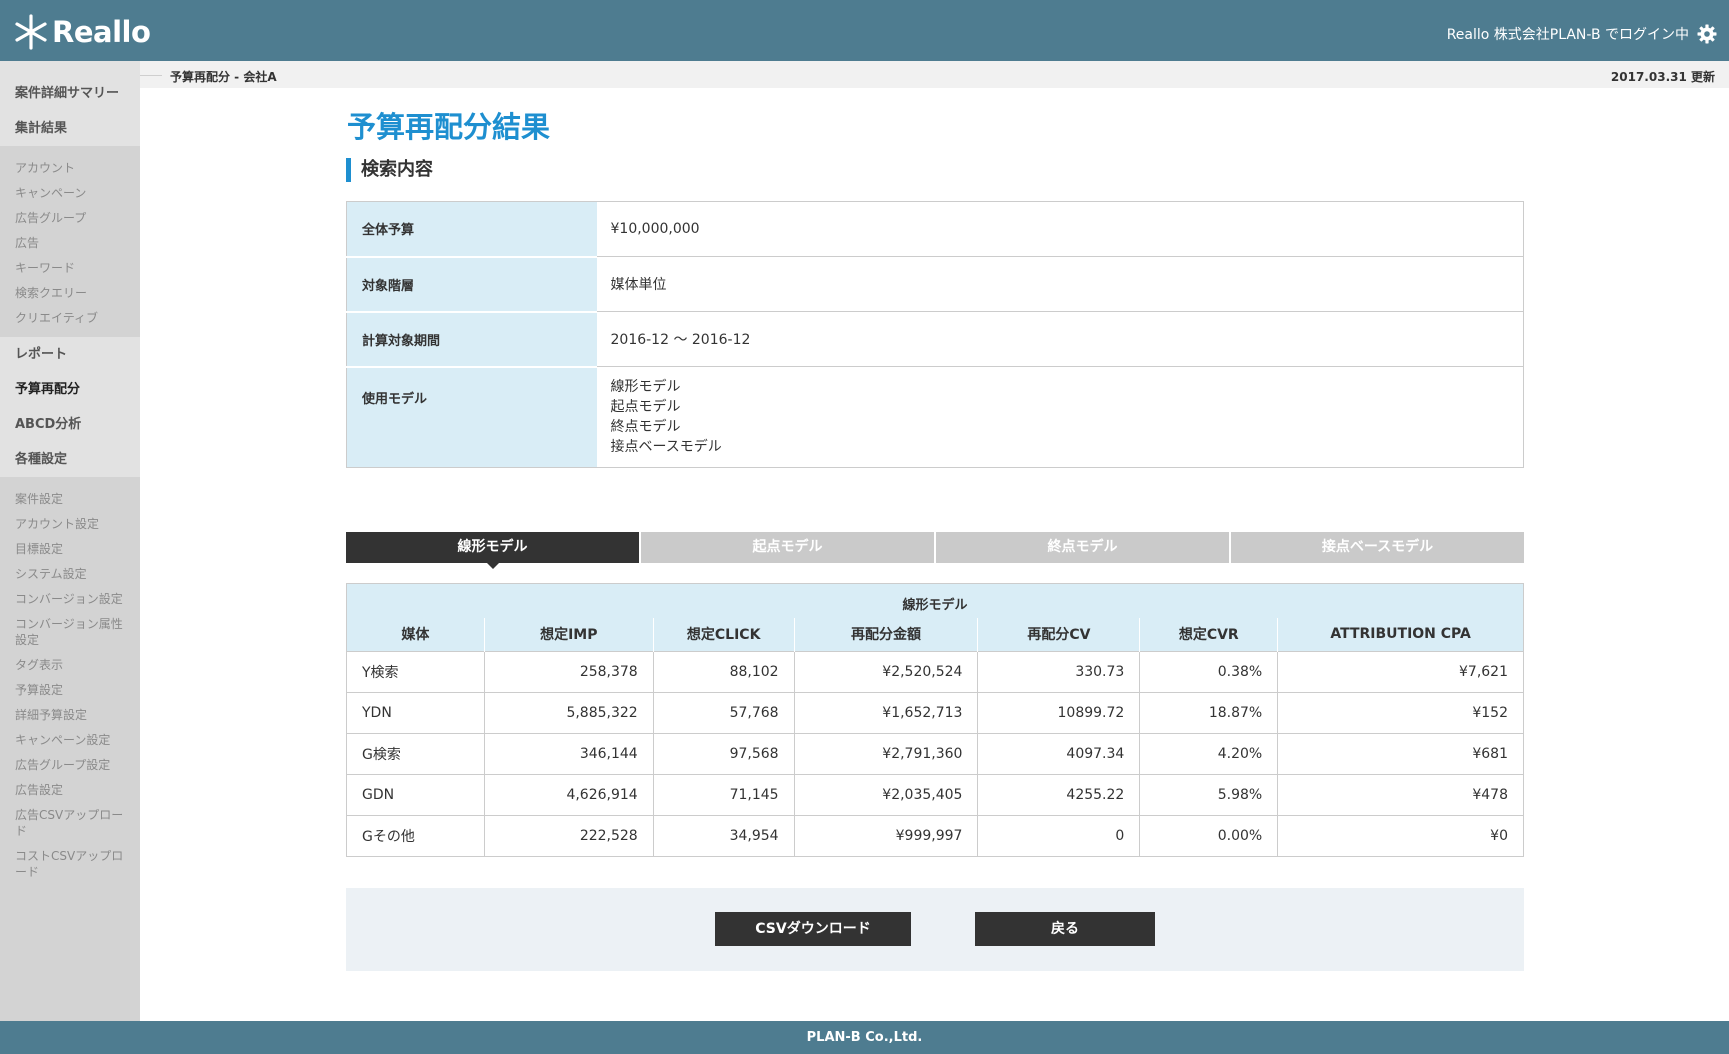 The image size is (1729, 1054). Describe the element at coordinates (1058, 672) in the screenshot. I see `table-cell: 330.73` at that location.